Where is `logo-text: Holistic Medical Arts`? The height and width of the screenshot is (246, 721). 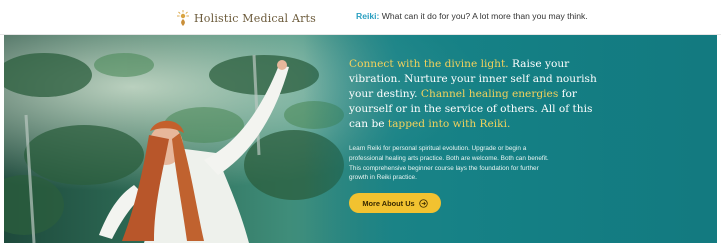
logo-text: Holistic Medical Arts is located at coordinates (255, 18).